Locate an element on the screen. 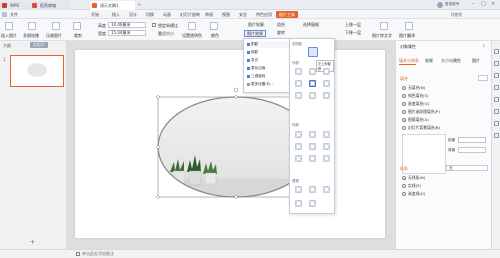 The height and width of the screenshot is (258, 500). menu-transition: 切换 is located at coordinates (150, 14).